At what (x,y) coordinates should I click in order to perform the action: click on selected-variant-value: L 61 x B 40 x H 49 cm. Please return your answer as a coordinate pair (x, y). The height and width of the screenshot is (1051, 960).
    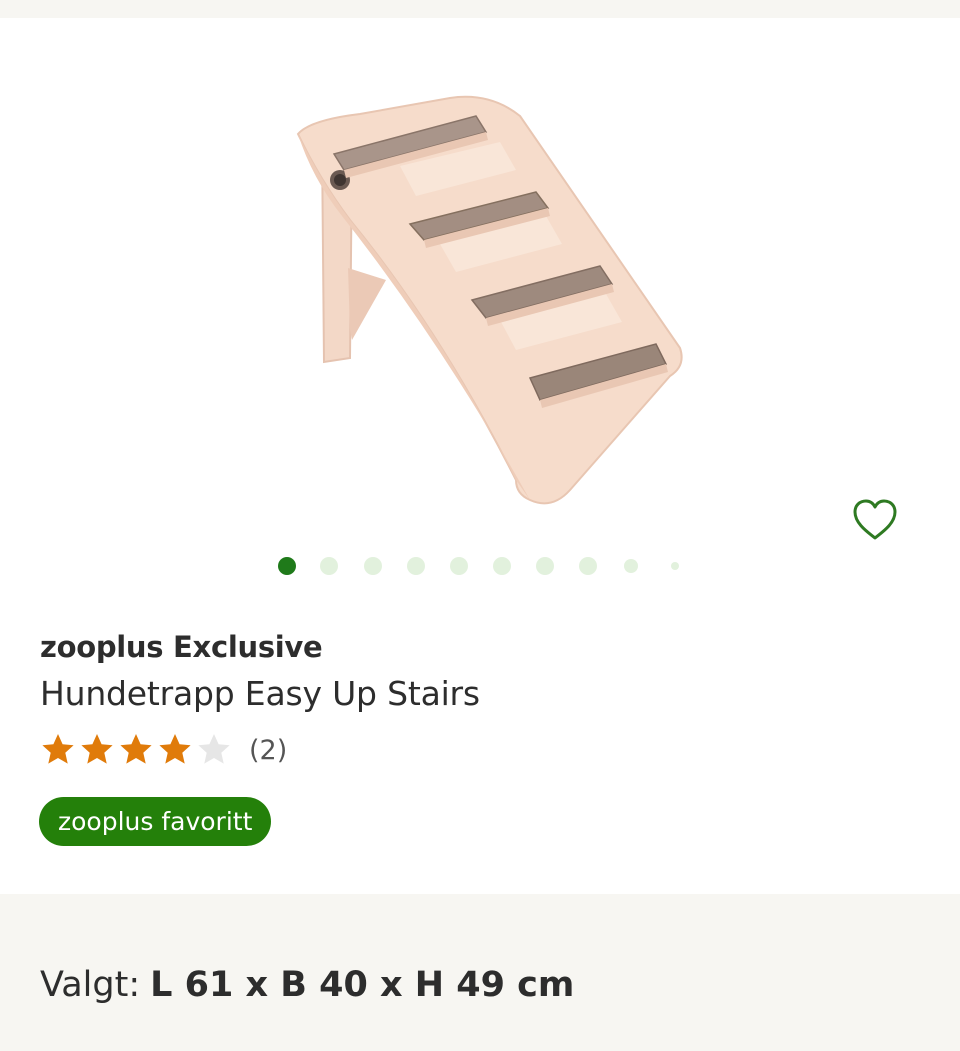
    Looking at the image, I should click on (362, 985).